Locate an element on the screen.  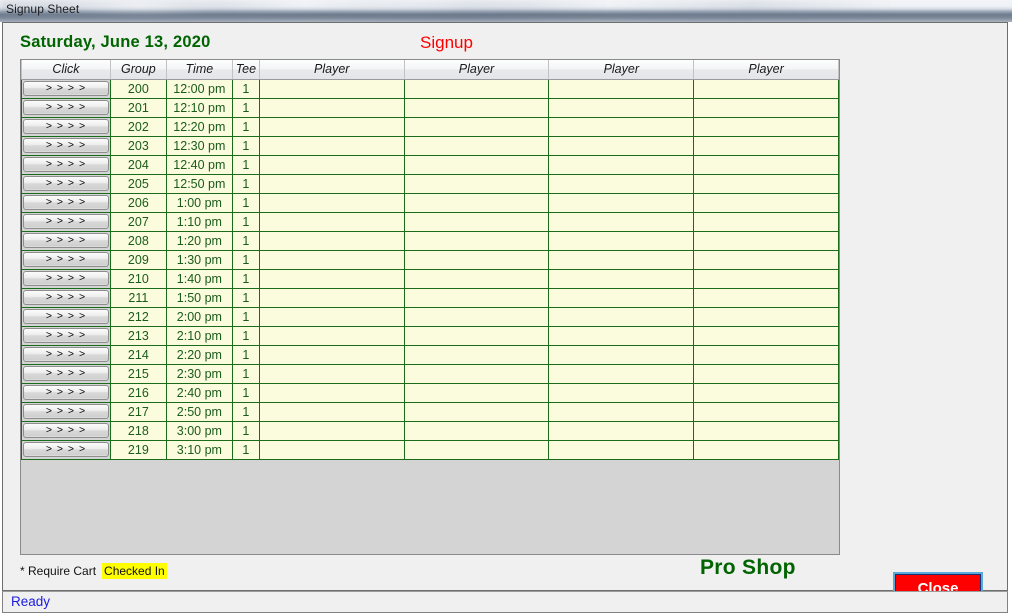
column-header-click: Click is located at coordinates (66, 70).